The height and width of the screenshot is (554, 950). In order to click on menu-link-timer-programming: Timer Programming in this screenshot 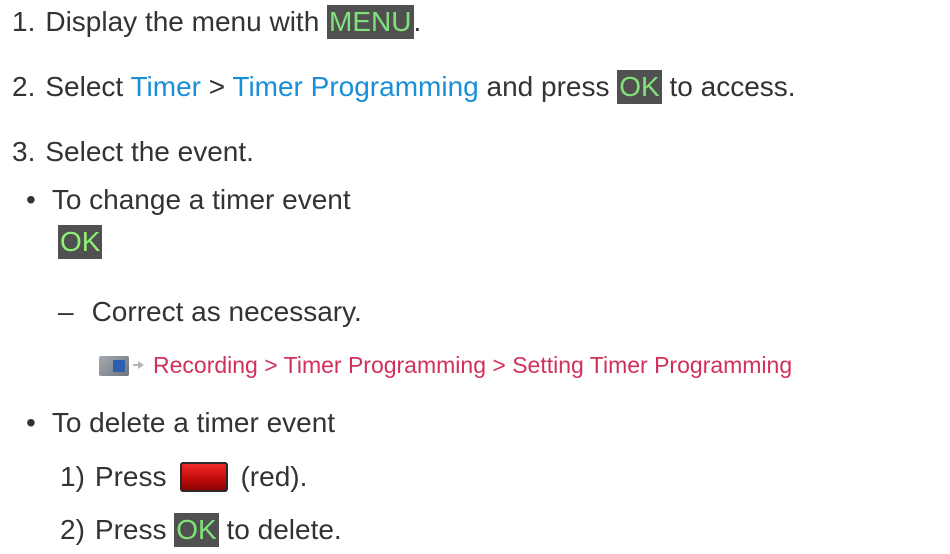, I will do `click(355, 86)`.